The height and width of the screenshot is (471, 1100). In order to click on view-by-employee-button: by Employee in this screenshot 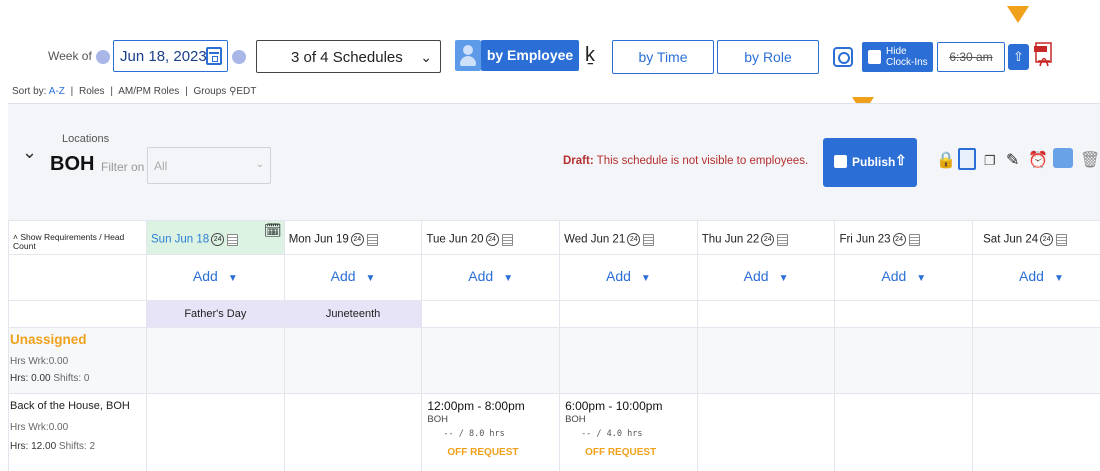, I will do `click(530, 55)`.